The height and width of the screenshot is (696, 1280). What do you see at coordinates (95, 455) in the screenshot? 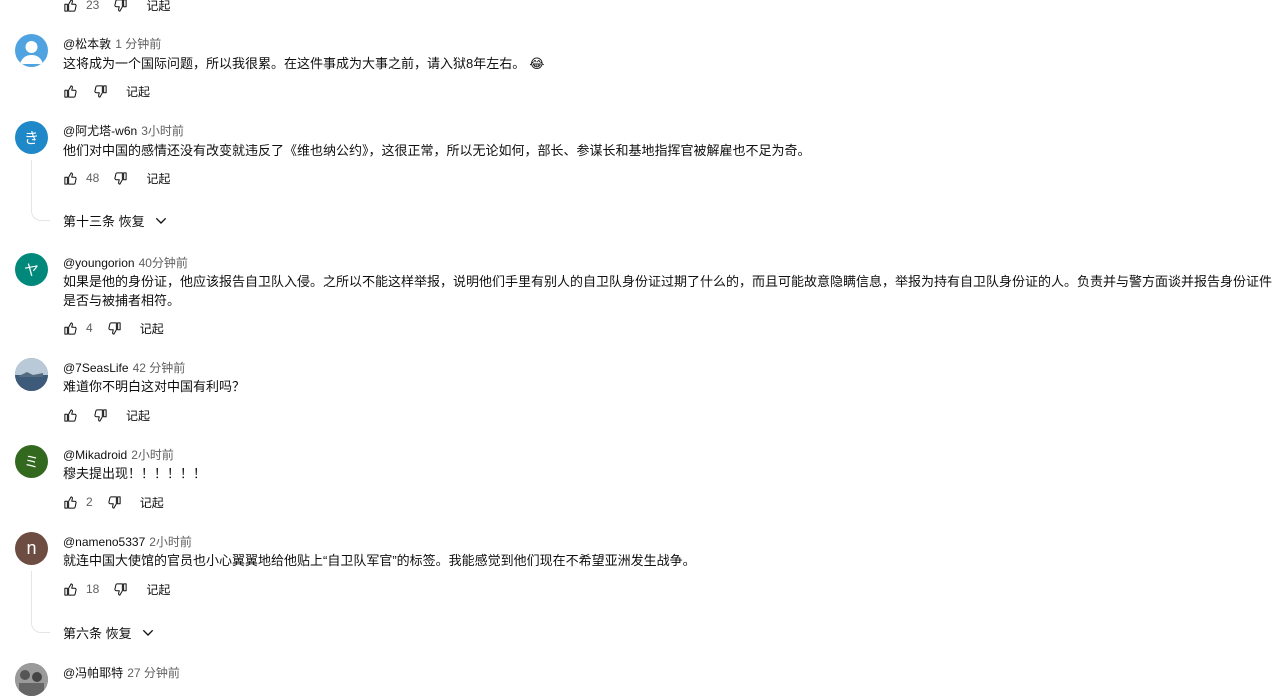
I see `comment-author: @Mikadroid` at bounding box center [95, 455].